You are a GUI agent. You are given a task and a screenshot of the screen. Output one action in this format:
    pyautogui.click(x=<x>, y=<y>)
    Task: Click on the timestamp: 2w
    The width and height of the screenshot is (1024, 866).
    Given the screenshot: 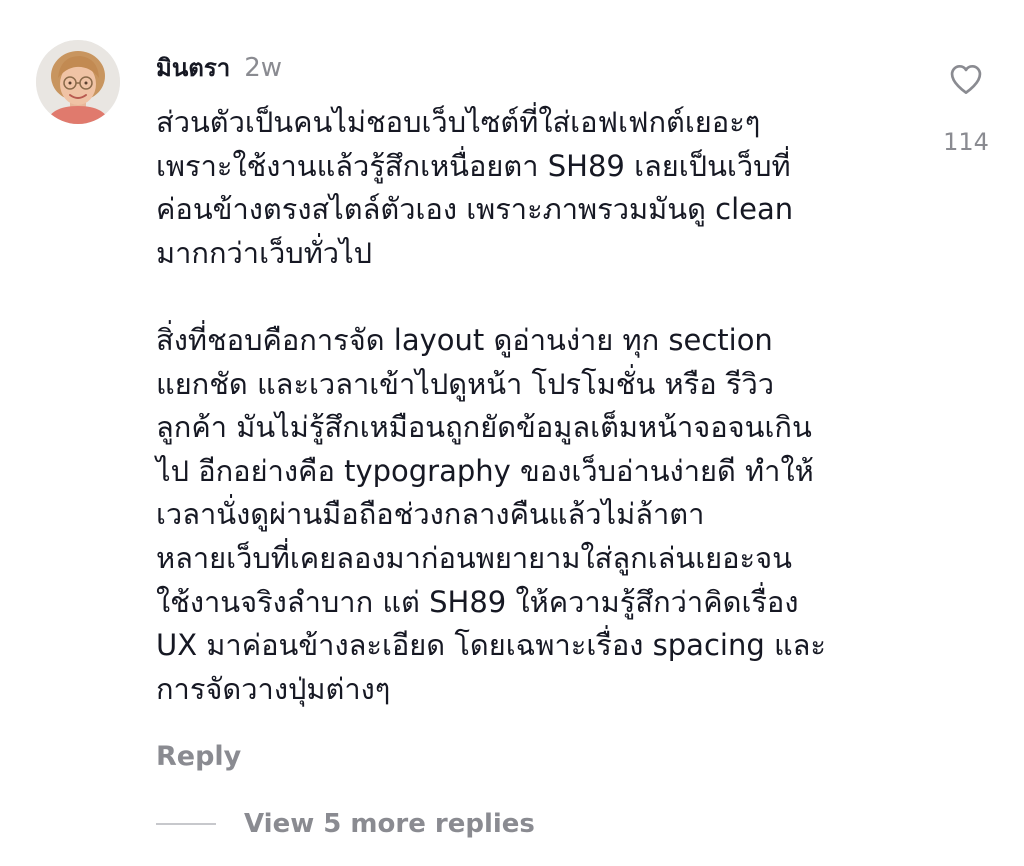 What is the action you would take?
    pyautogui.click(x=263, y=68)
    